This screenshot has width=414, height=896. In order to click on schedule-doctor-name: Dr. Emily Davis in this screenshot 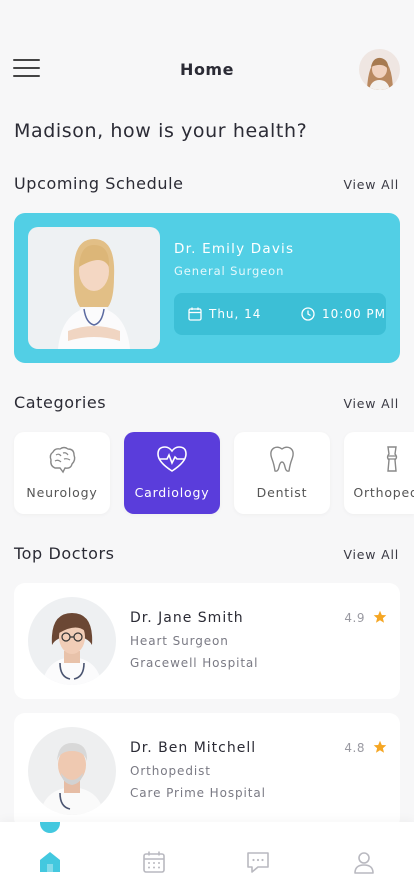, I will do `click(234, 249)`.